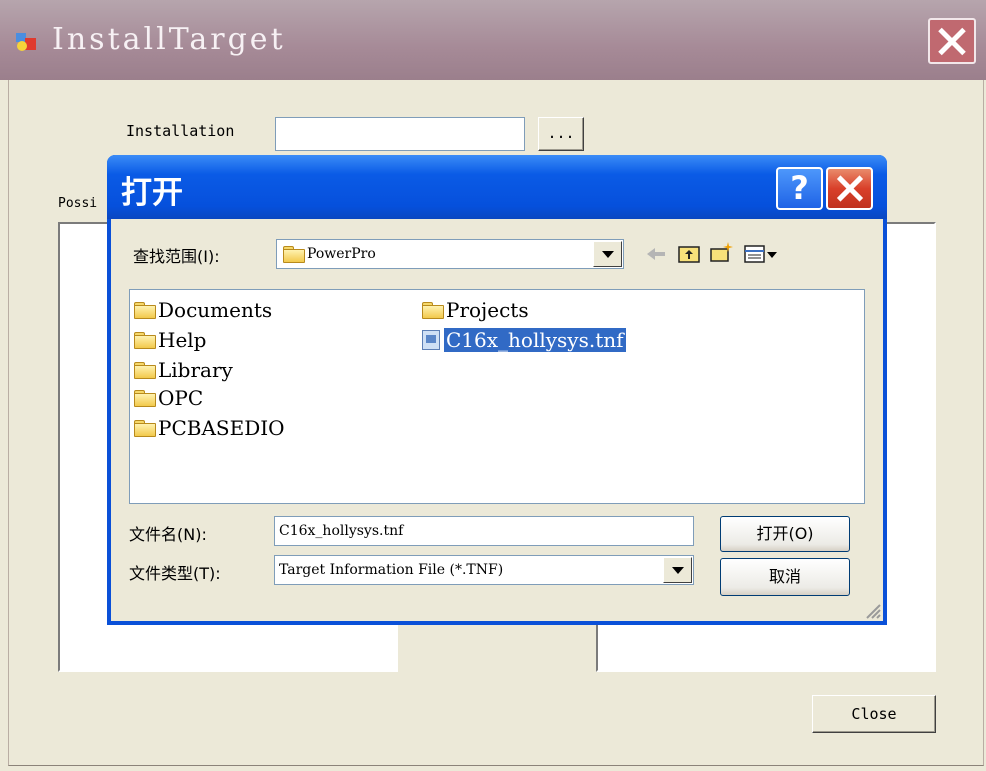  I want to click on possible-label: Possi, so click(78, 203).